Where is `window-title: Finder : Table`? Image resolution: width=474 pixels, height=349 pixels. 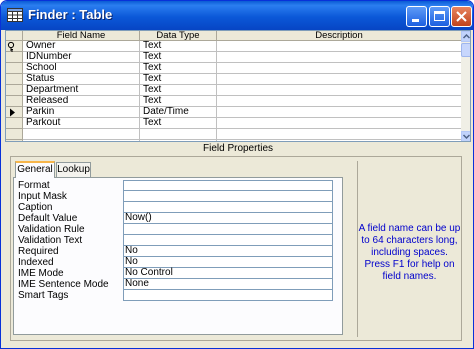
window-title: Finder : Table is located at coordinates (70, 14).